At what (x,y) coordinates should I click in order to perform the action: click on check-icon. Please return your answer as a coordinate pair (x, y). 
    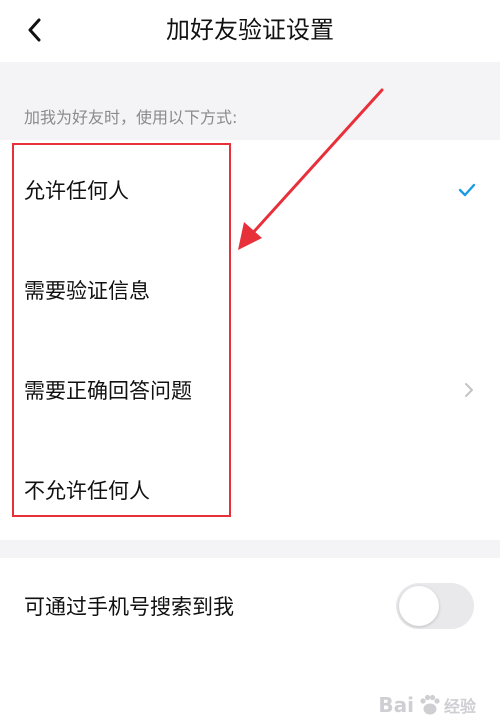
    Looking at the image, I should click on (467, 190).